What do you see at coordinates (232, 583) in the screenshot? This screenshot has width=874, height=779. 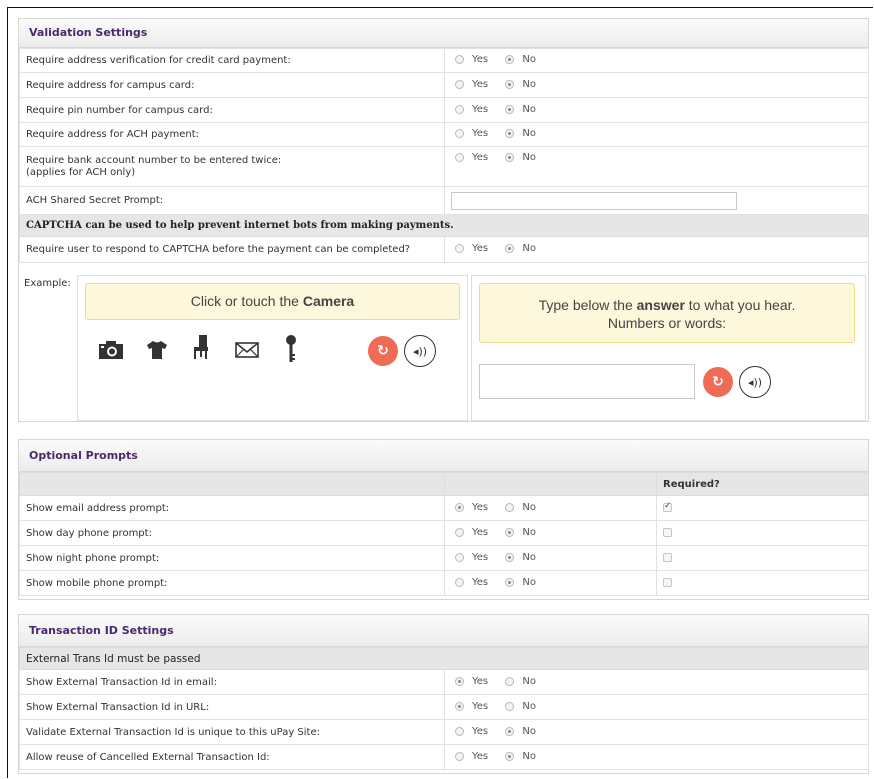 I see `row-label: Show mobile phone prompt:` at bounding box center [232, 583].